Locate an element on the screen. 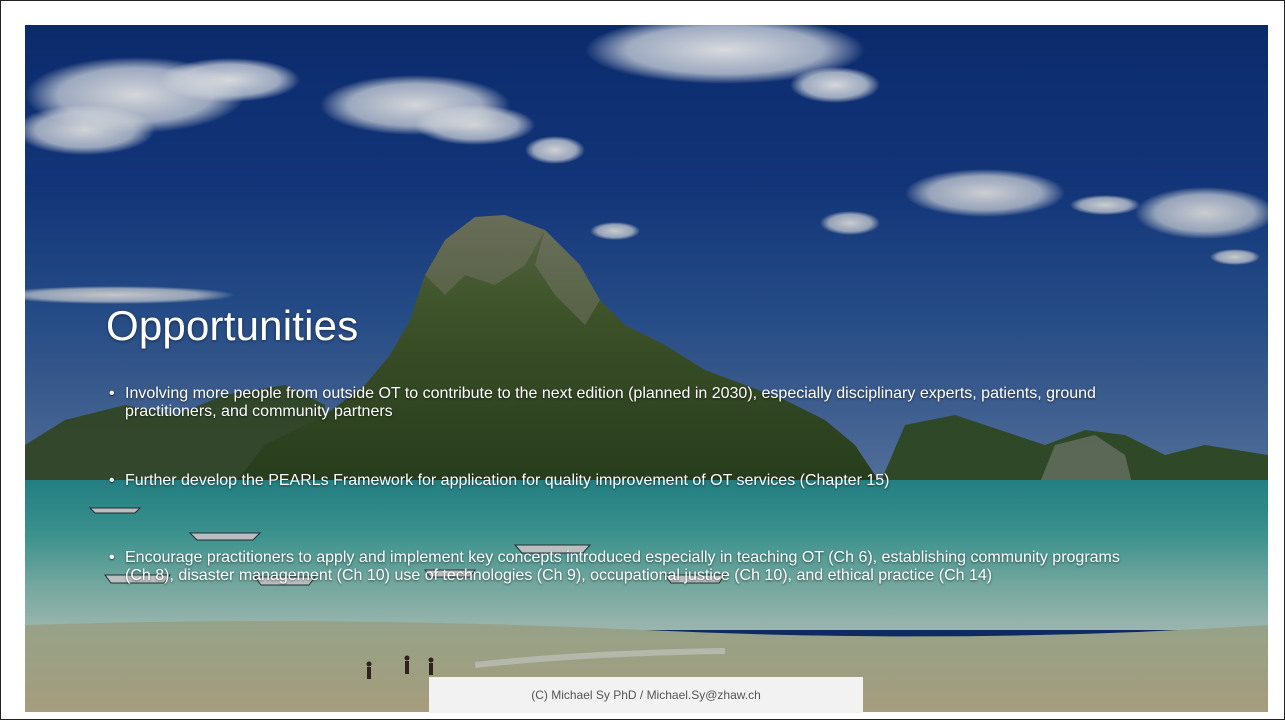 Image resolution: width=1285 pixels, height=720 pixels. slide-title: Opportunities is located at coordinates (232, 325).